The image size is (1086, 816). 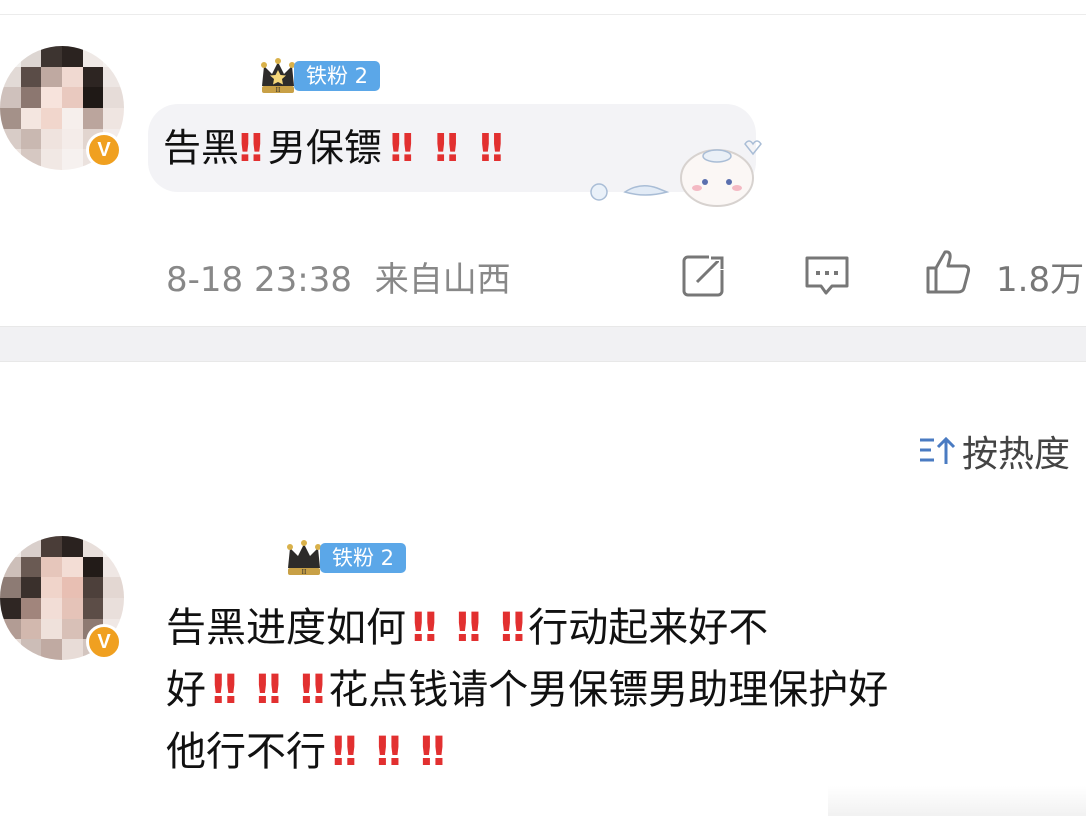 What do you see at coordinates (246, 752) in the screenshot?
I see `text-segment: 他行不行` at bounding box center [246, 752].